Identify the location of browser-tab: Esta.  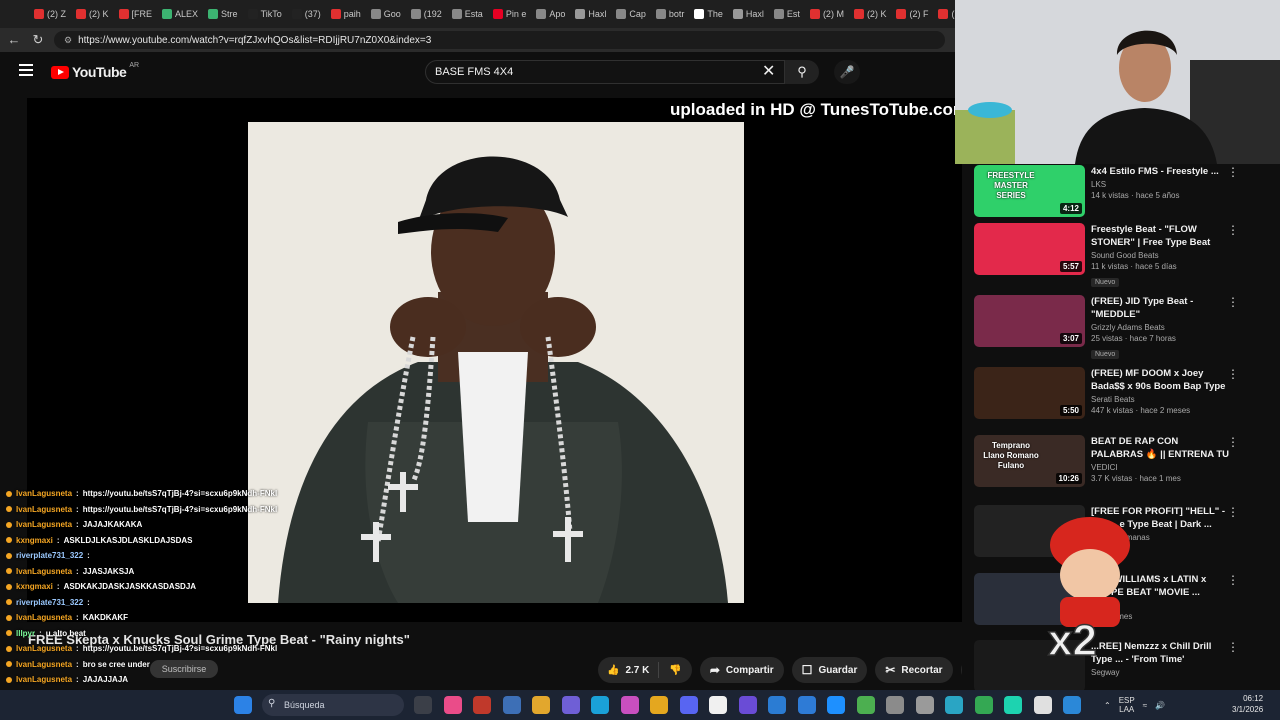
(467, 14).